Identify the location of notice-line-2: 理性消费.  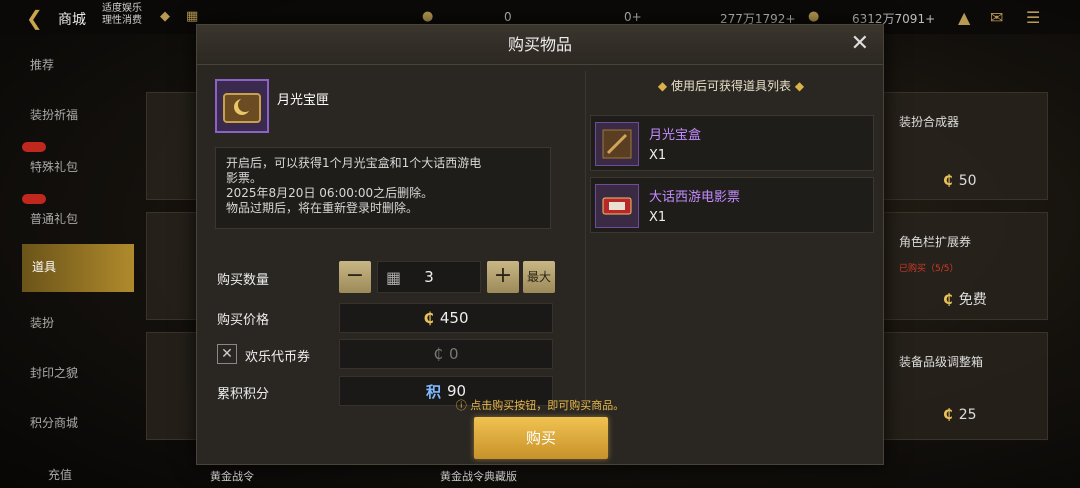
(122, 20).